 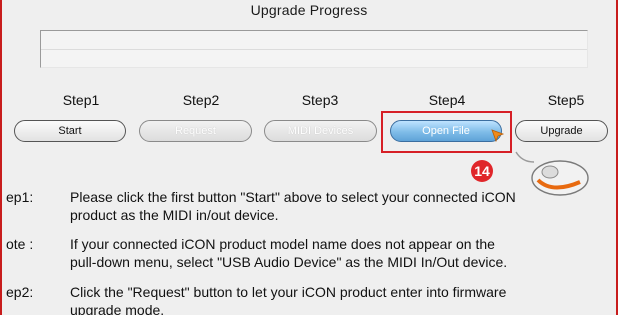 I want to click on instruction-label: ote :, so click(x=20, y=244).